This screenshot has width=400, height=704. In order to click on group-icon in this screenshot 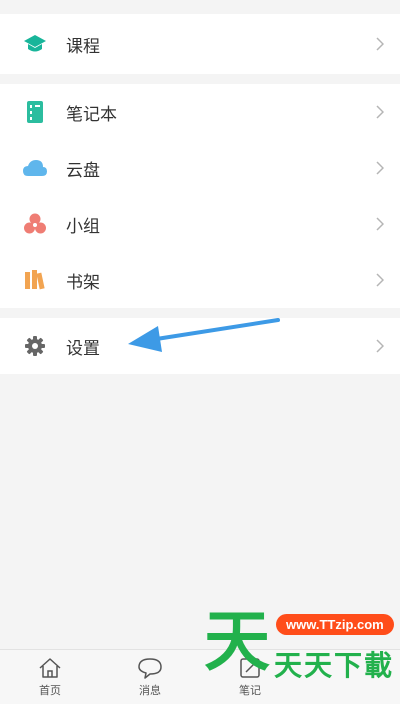, I will do `click(35, 224)`.